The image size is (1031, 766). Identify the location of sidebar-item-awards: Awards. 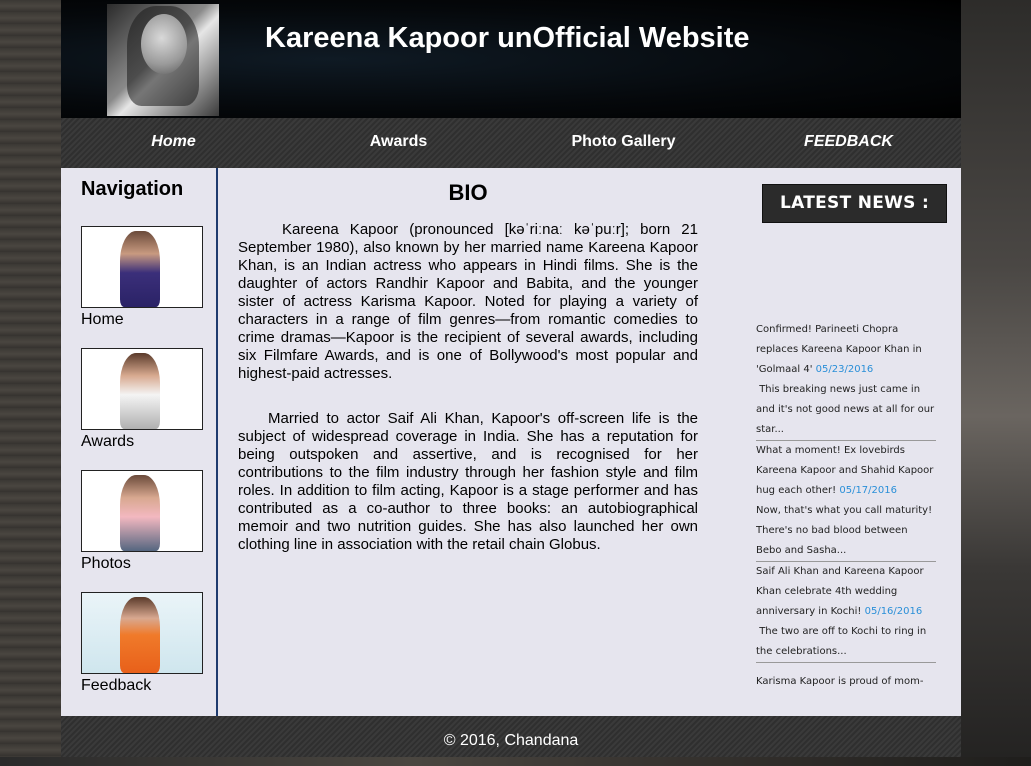
(107, 442).